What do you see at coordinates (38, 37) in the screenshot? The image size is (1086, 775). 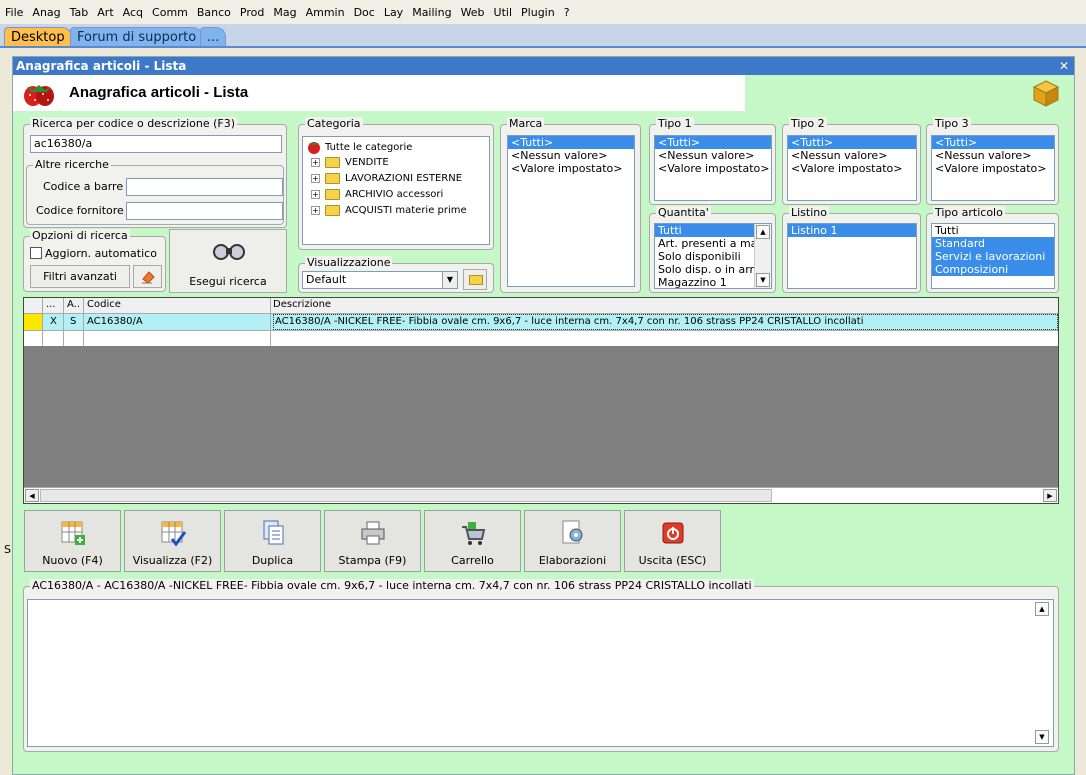 I see `tab-desktop: Desktop` at bounding box center [38, 37].